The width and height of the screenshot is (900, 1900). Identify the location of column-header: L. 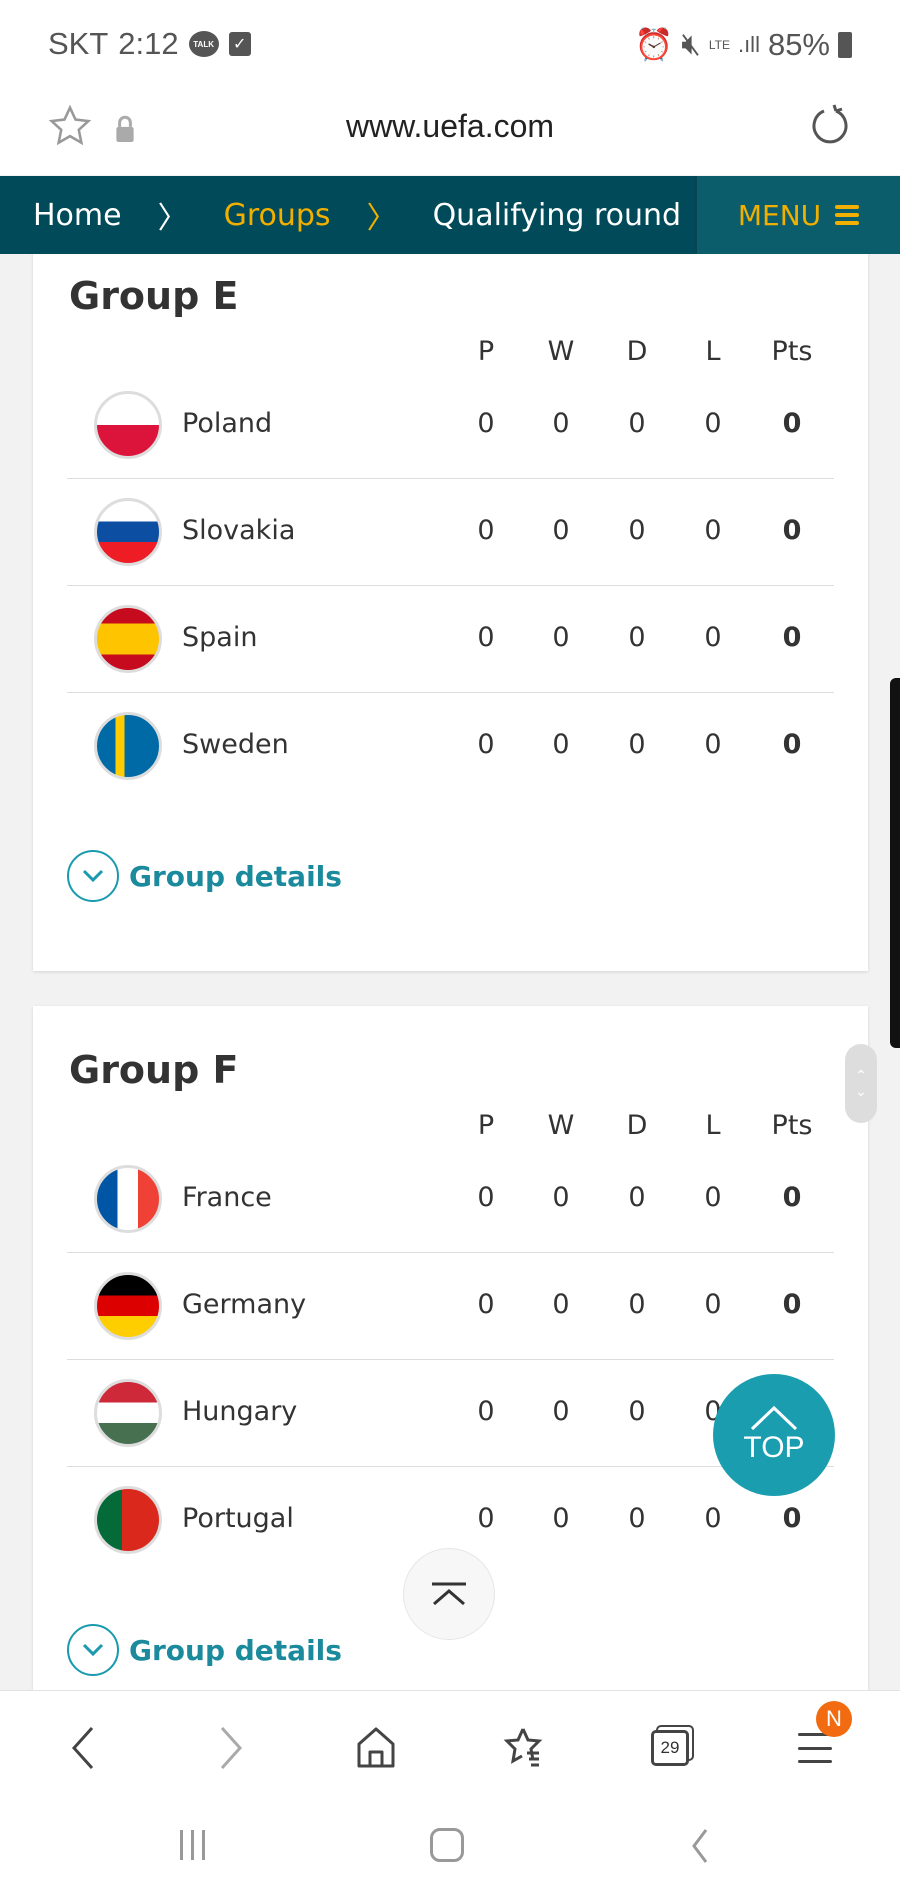
(713, 1125).